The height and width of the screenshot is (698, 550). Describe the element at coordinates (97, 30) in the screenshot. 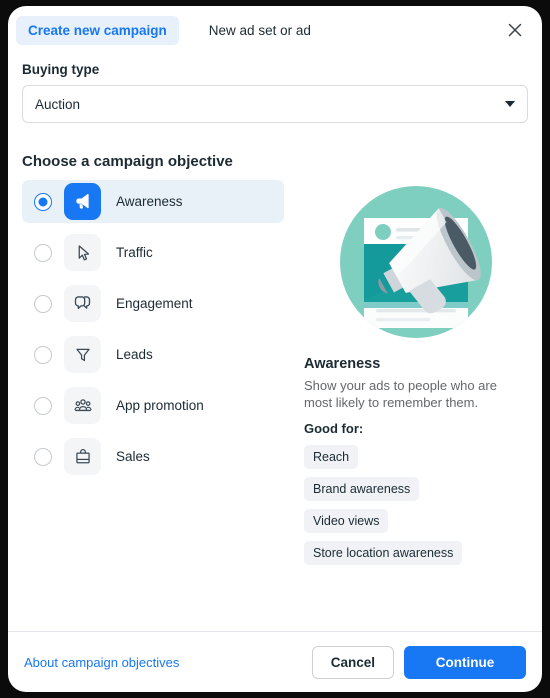

I see `tab-create-new-campaign: Create new campaign` at that location.